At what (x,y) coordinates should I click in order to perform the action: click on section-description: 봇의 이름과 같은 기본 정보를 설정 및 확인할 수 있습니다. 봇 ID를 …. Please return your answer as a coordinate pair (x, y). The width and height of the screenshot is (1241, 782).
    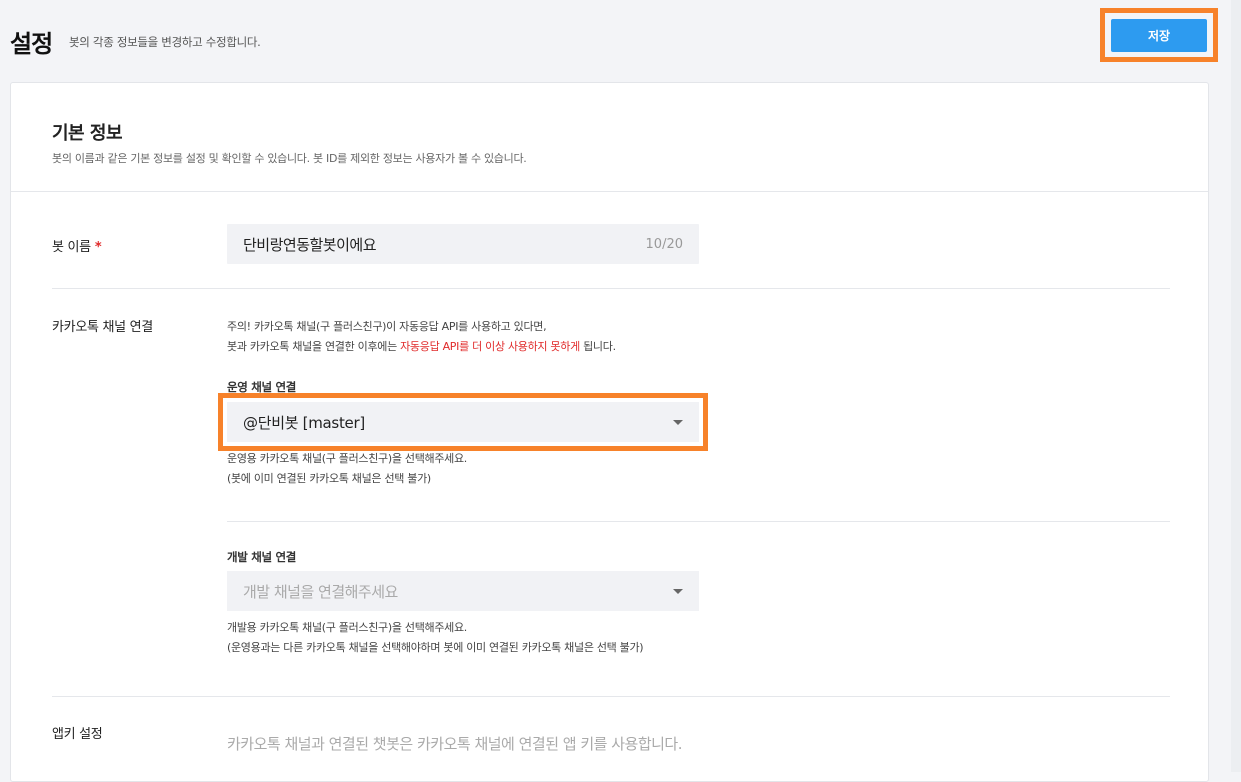
    Looking at the image, I should click on (289, 158).